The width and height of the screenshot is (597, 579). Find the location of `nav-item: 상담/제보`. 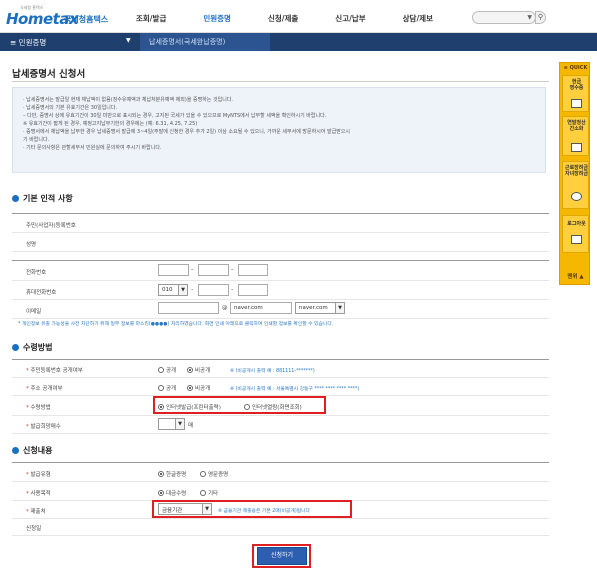

nav-item: 상담/제보 is located at coordinates (418, 18).